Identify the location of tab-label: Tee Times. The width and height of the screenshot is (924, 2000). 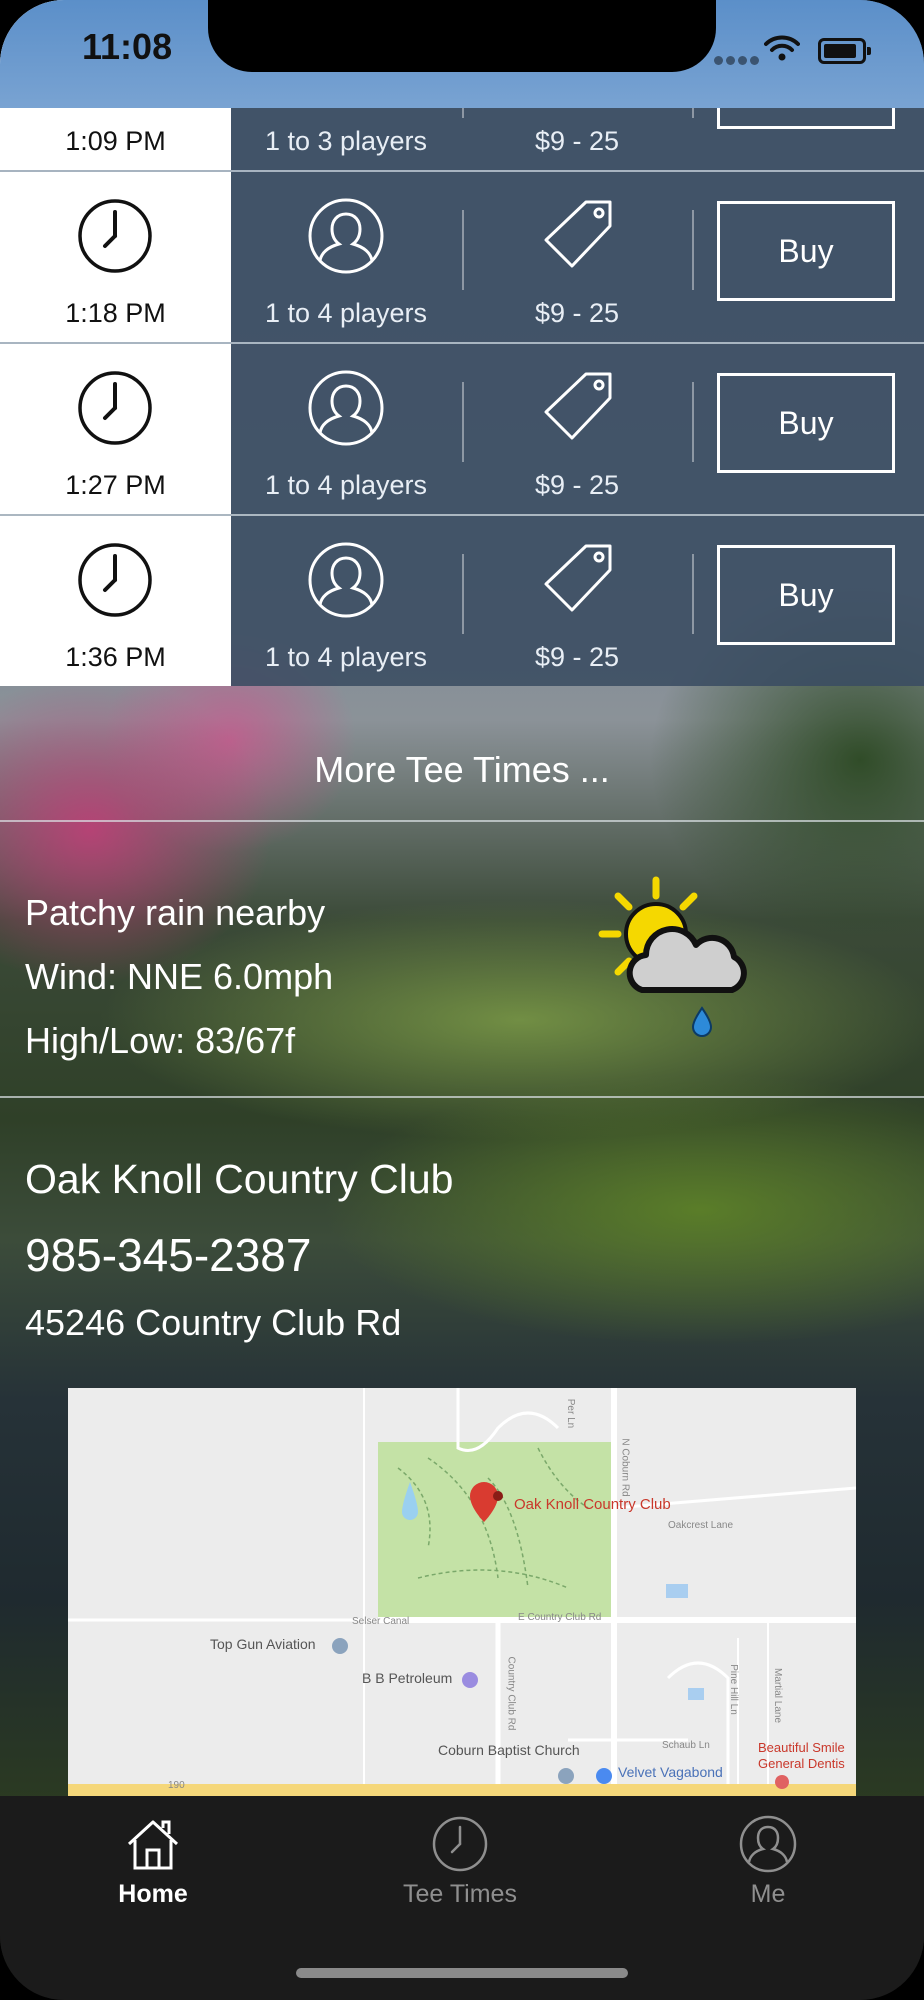
(460, 1894).